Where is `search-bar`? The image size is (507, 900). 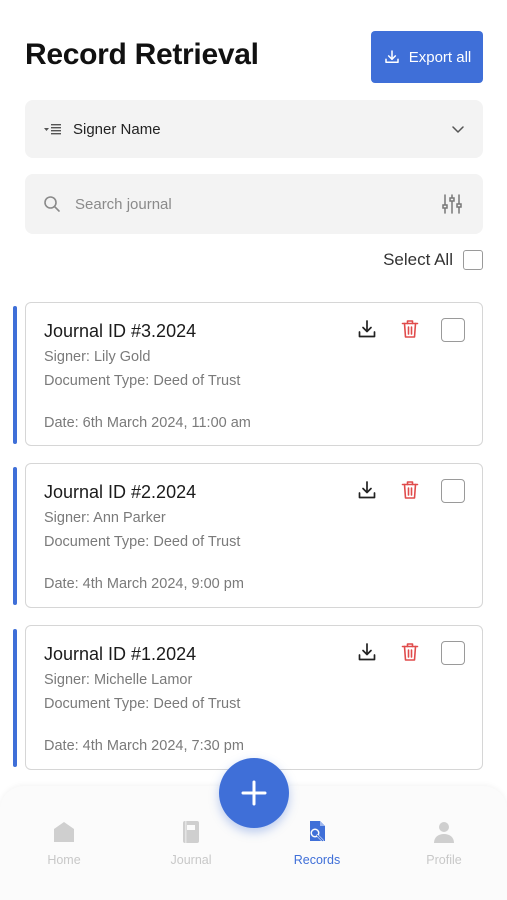
search-bar is located at coordinates (254, 204).